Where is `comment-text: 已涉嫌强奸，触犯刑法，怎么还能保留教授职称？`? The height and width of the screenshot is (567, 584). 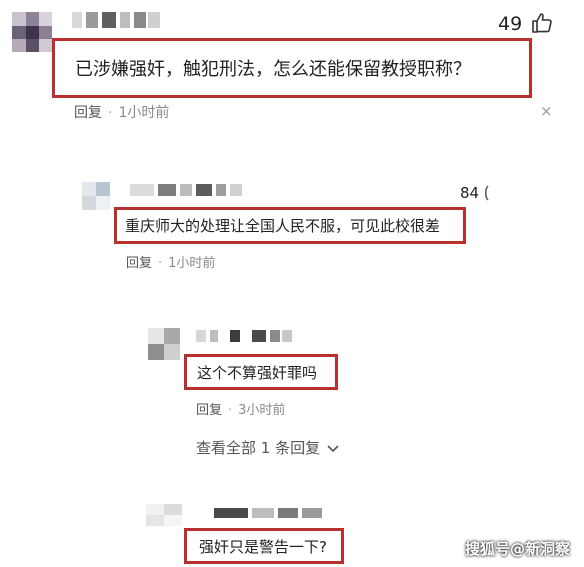 comment-text: 已涉嫌强奸，触犯刑法，怎么还能保留教授职称？ is located at coordinates (273, 69).